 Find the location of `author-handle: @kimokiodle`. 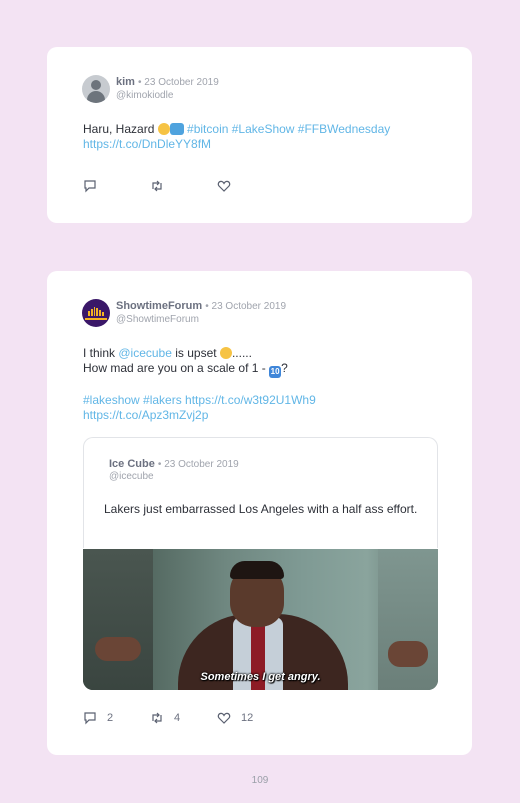

author-handle: @kimokiodle is located at coordinates (144, 95).